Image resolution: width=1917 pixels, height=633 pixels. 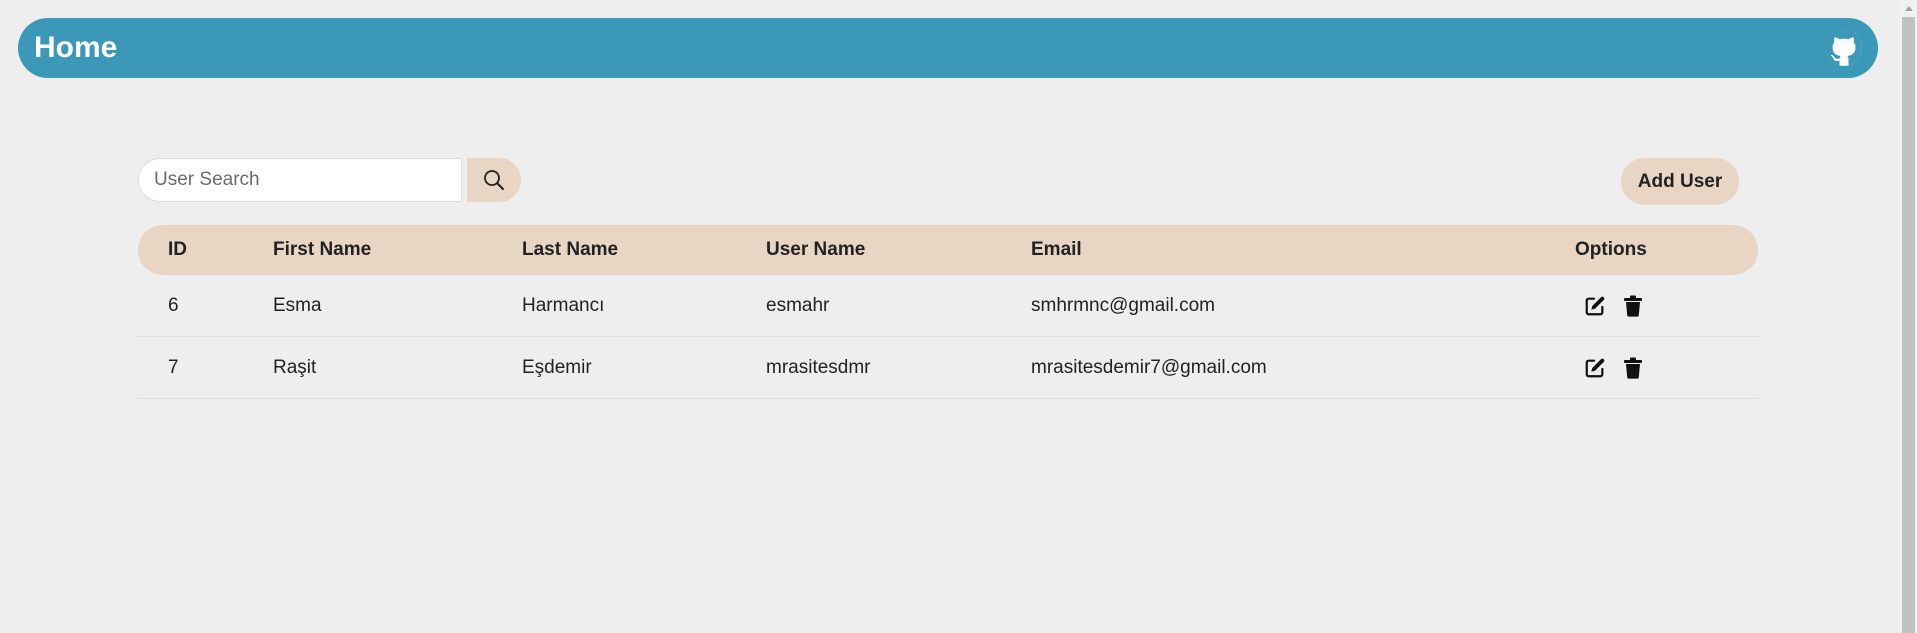 What do you see at coordinates (563, 305) in the screenshot?
I see `cell-last-name: Harmancı` at bounding box center [563, 305].